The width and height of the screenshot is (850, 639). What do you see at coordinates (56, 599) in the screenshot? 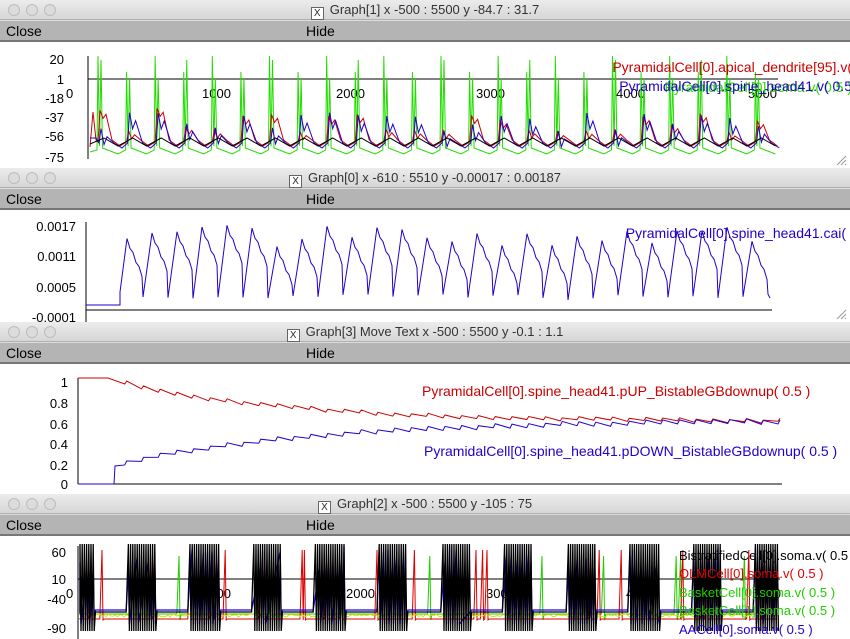
I see `y-tick: -40` at bounding box center [56, 599].